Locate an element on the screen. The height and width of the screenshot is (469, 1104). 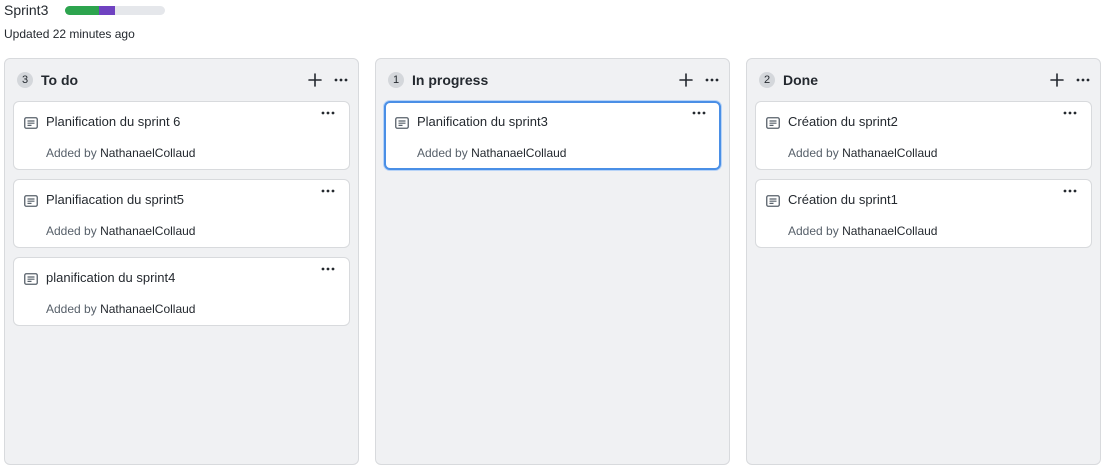
project-title: Sprint3 is located at coordinates (26, 10).